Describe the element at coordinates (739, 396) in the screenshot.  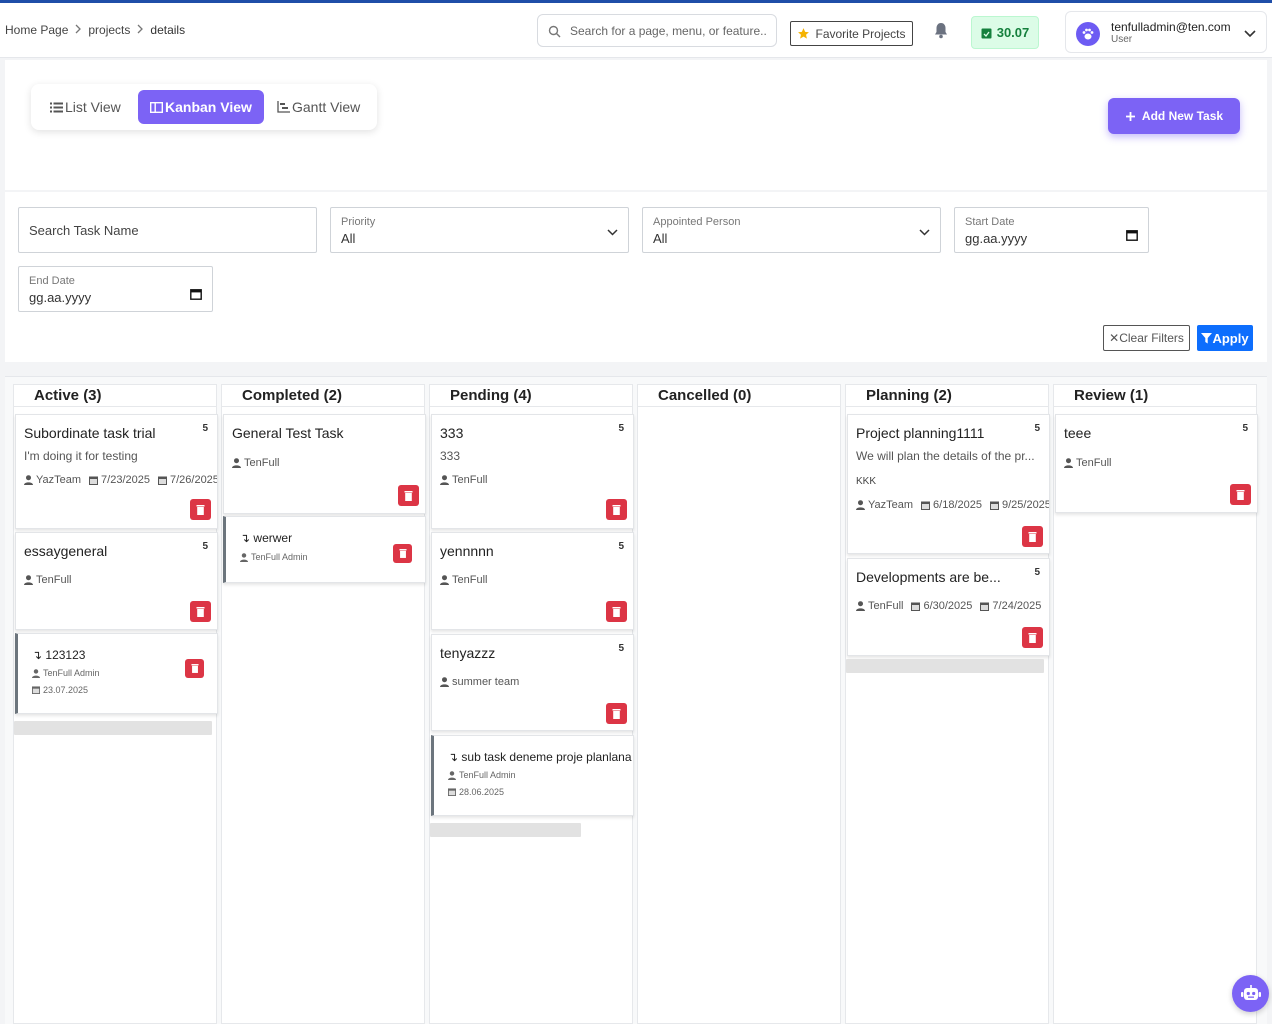
I see `column-title: Cancelled (0)` at that location.